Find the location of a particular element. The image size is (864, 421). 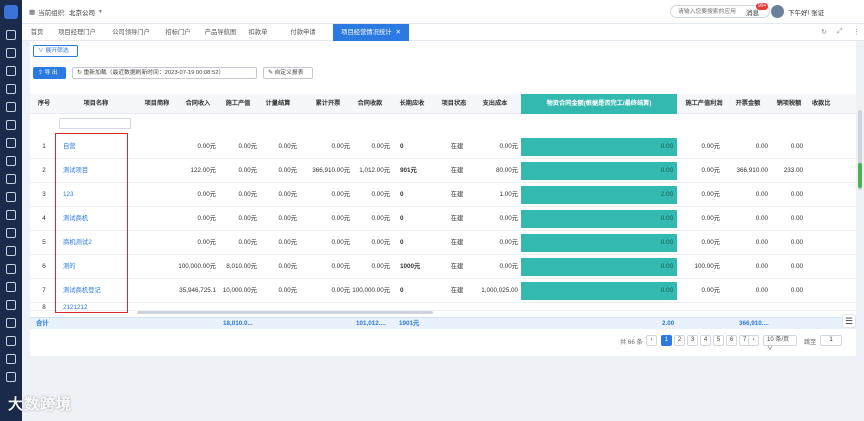

reload-button: ↻ 重新加载（最近数据刷新时间：2023-07-19 00:08:52） is located at coordinates (164, 73).